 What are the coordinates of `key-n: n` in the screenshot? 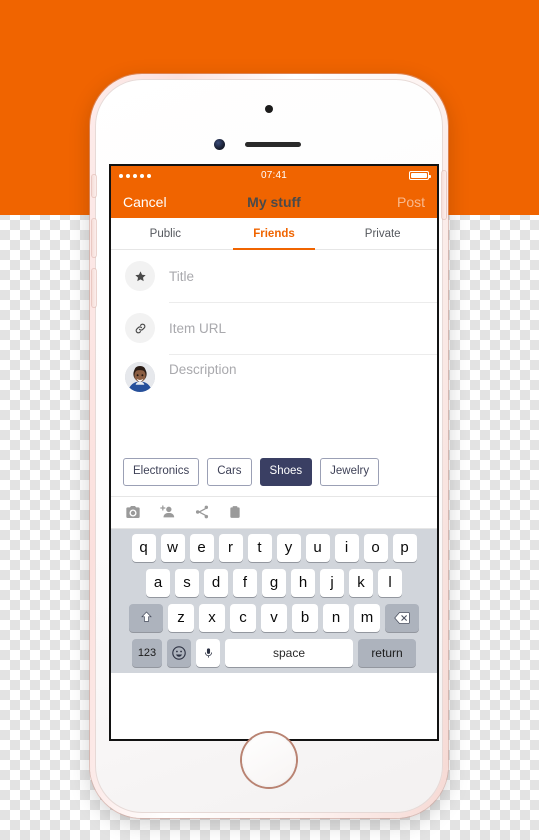 It's located at (336, 617).